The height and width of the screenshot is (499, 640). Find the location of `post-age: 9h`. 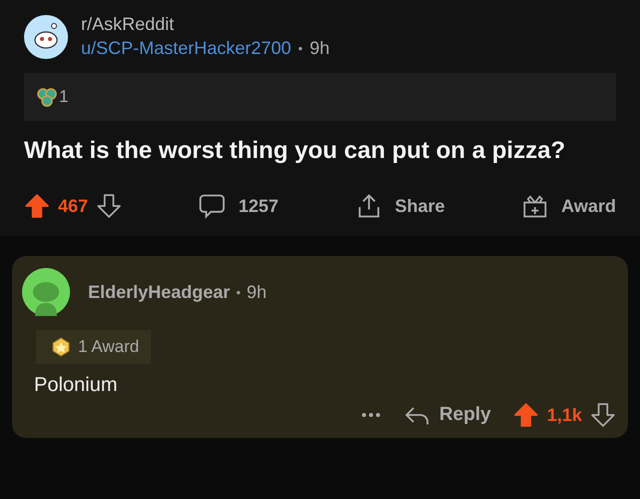

post-age: 9h is located at coordinates (320, 48).